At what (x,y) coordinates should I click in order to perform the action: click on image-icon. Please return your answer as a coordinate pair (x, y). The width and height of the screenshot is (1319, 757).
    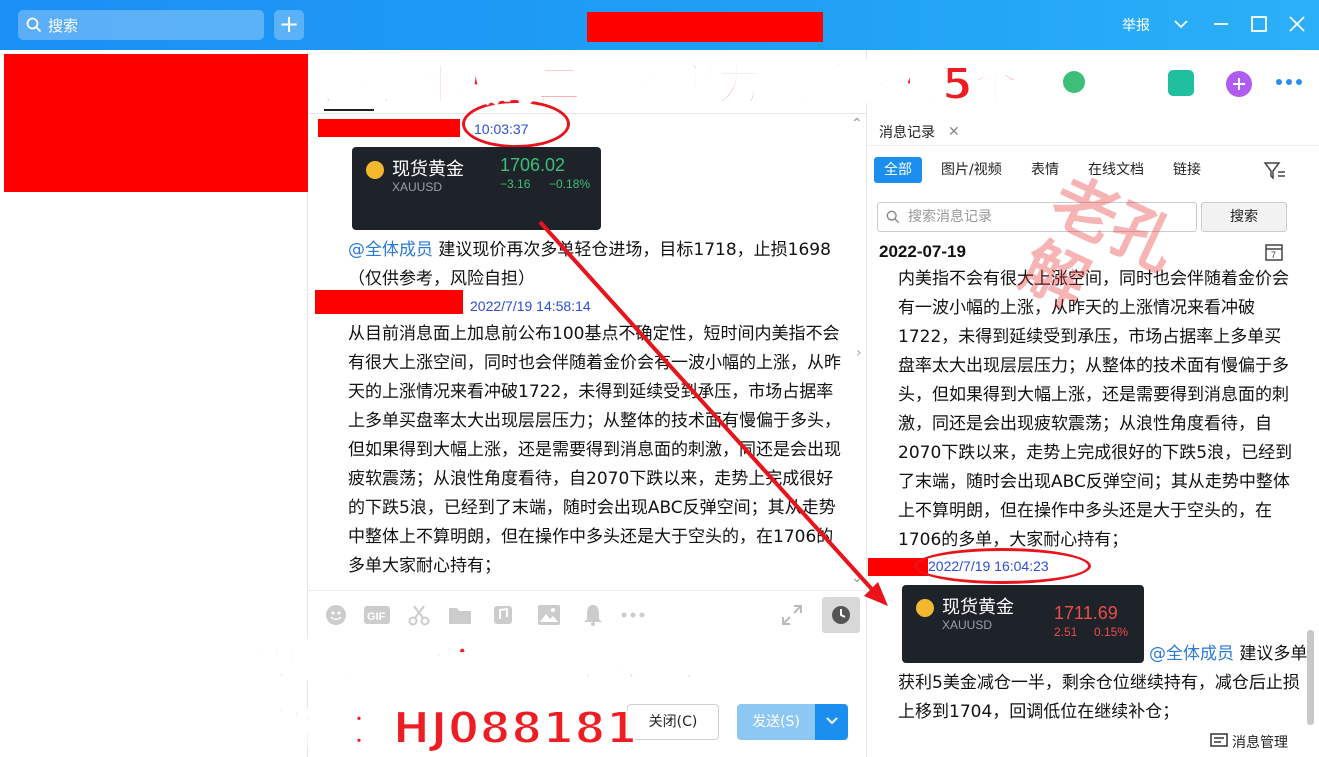
    Looking at the image, I should click on (549, 615).